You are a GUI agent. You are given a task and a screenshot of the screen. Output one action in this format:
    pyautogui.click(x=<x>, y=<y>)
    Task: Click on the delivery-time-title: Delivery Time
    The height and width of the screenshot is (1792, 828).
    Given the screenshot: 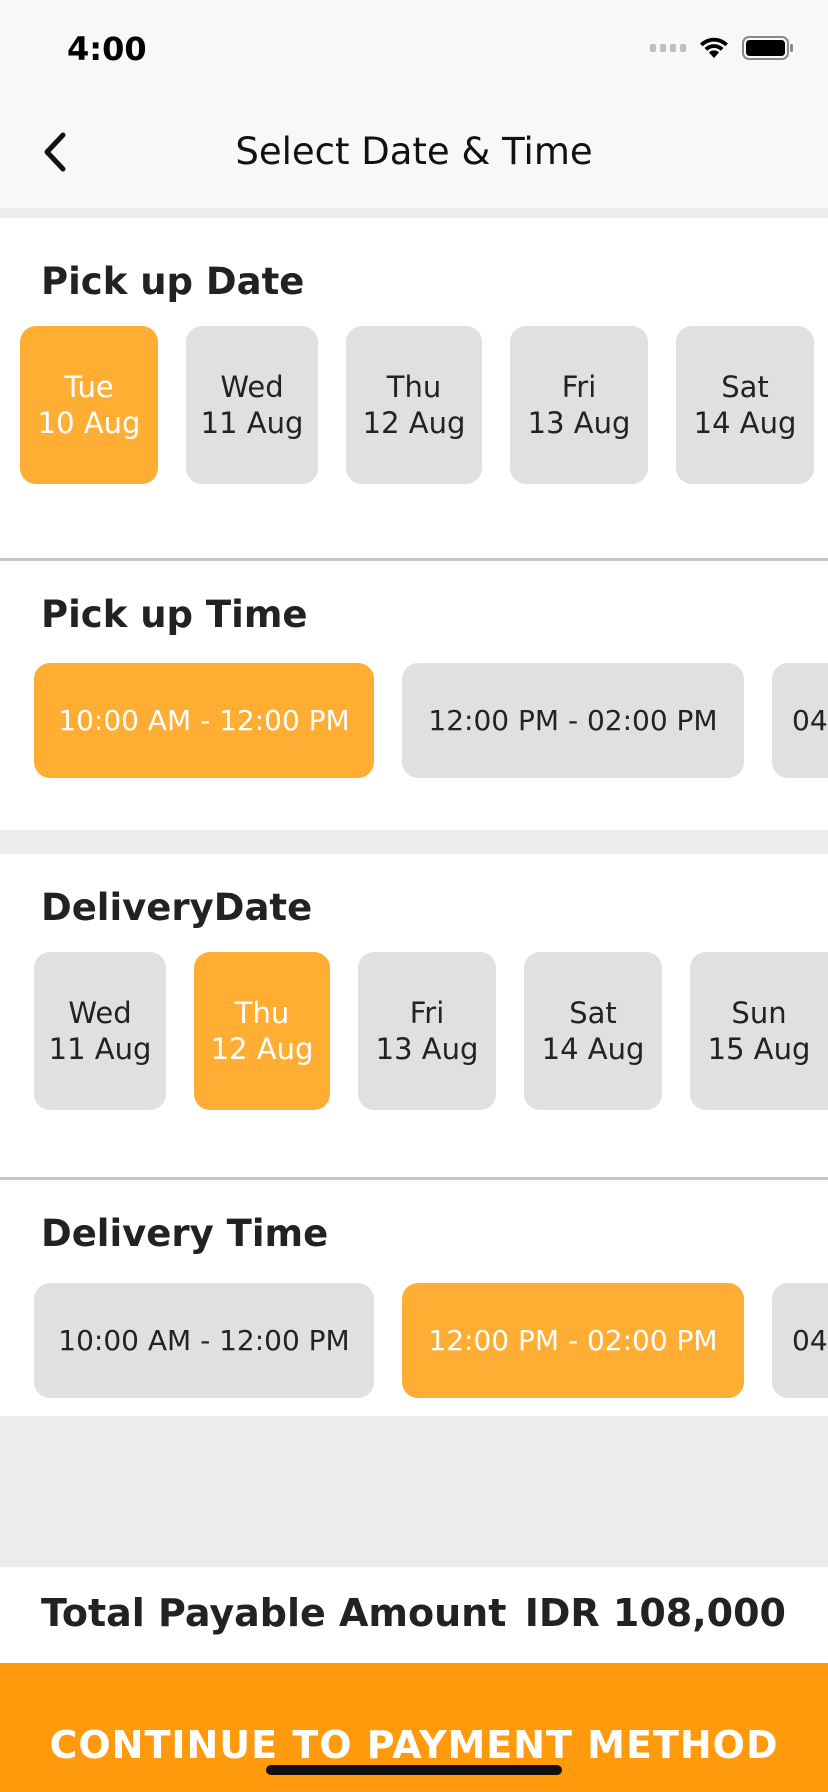 What is the action you would take?
    pyautogui.click(x=185, y=1233)
    